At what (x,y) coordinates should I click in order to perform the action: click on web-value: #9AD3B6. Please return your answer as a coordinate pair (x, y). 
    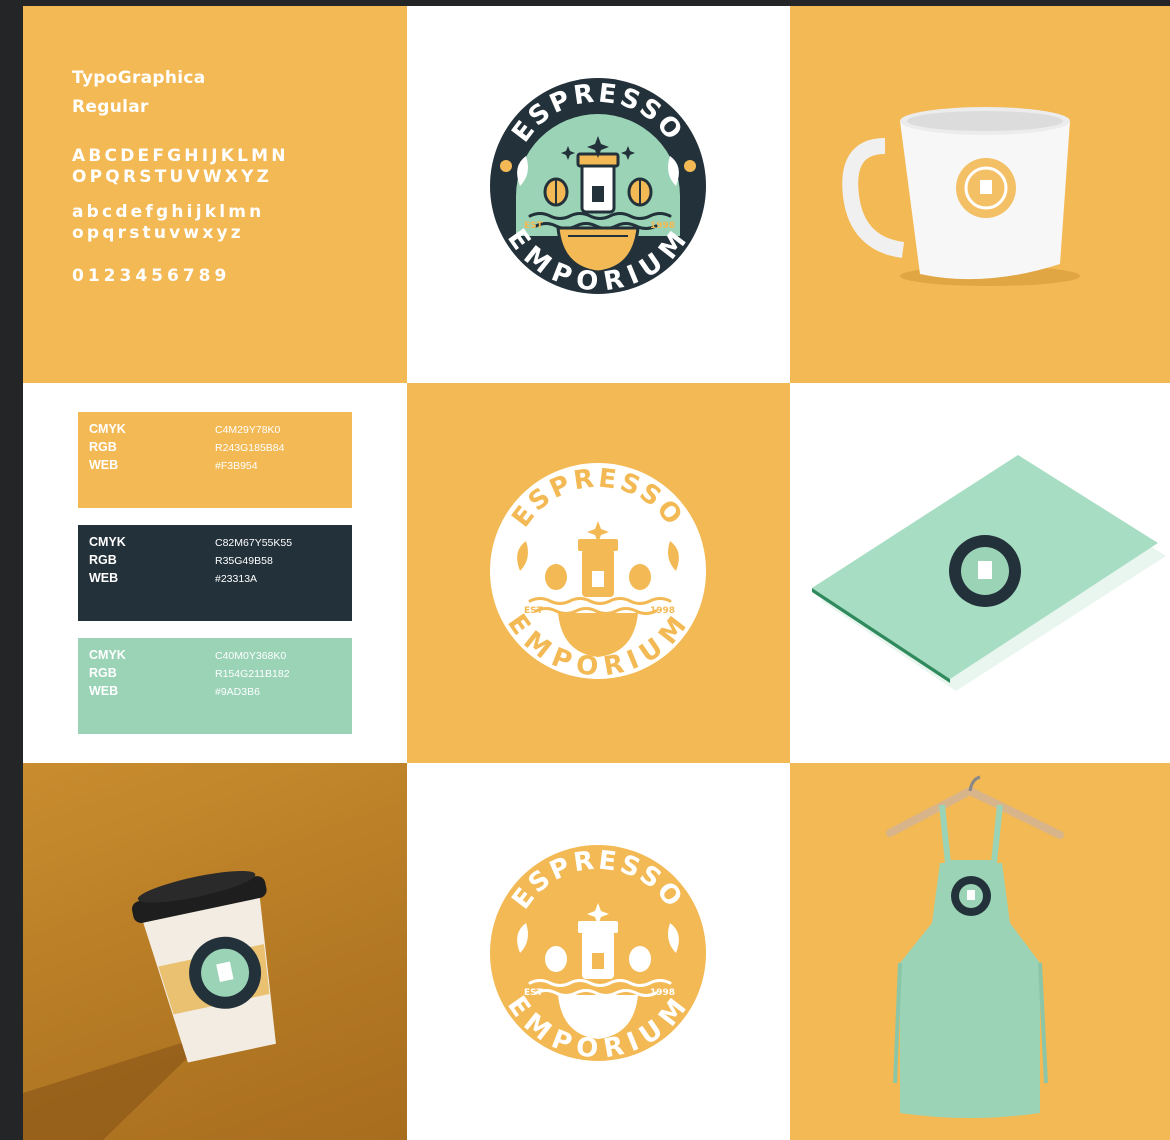
    Looking at the image, I should click on (237, 692).